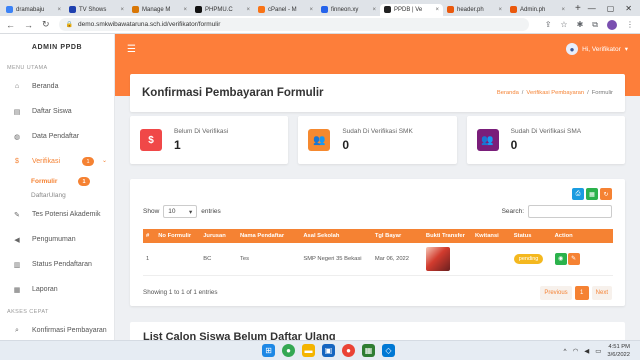 The image size is (640, 360). What do you see at coordinates (88, 161) in the screenshot?
I see `count-badge: 1` at bounding box center [88, 161].